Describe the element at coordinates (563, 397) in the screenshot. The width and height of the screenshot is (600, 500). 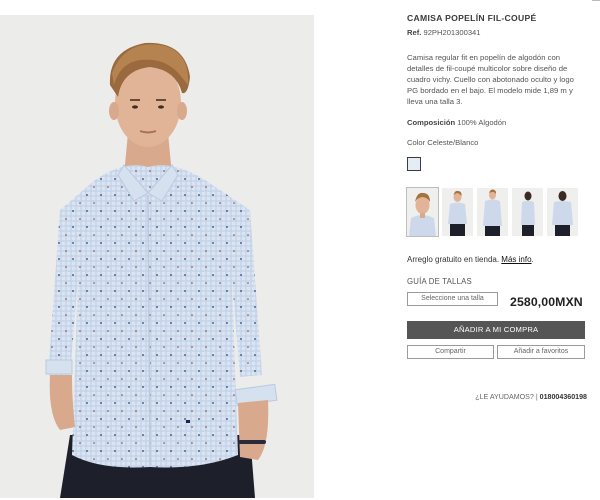
I see `help-phone: 018004360198` at that location.